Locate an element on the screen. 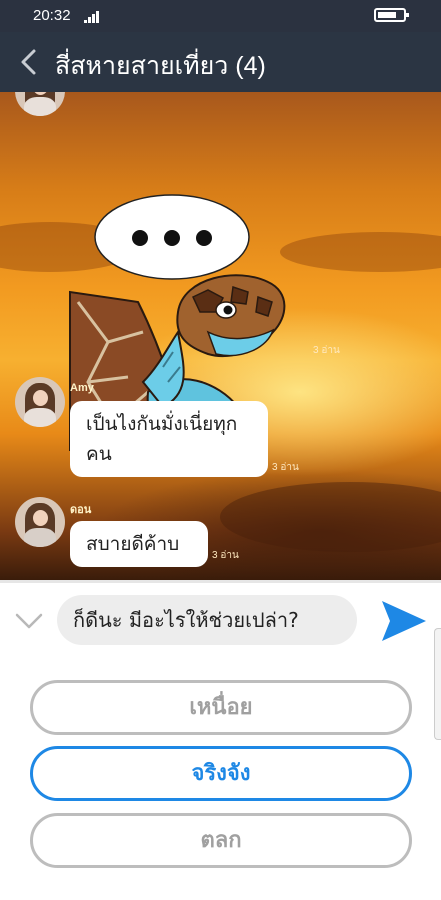 The image size is (441, 900). avatar-don is located at coordinates (40, 522).